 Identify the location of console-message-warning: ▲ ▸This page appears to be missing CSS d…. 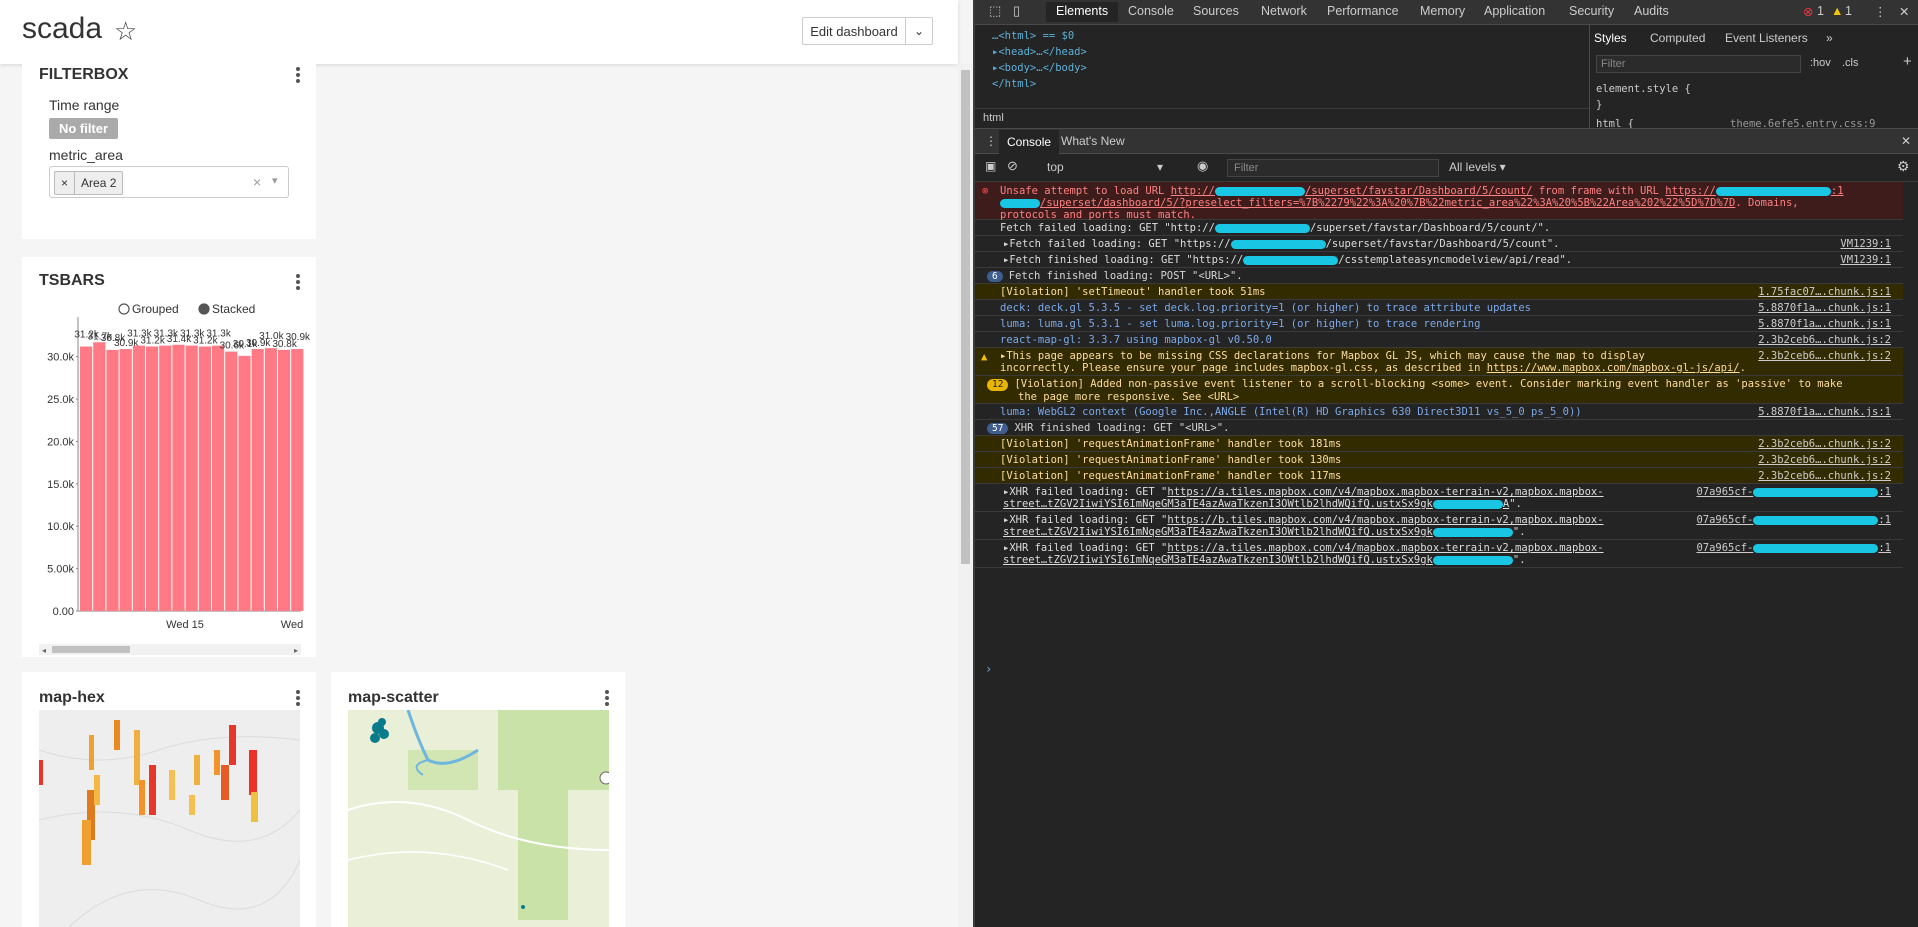
(1446, 362).